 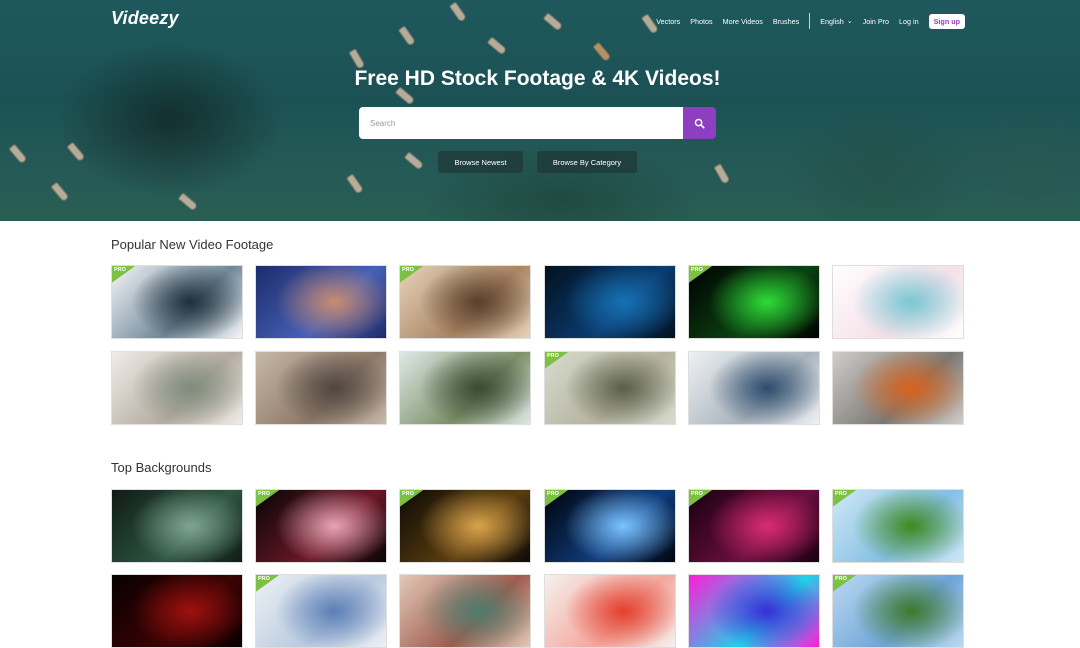 What do you see at coordinates (849, 21) in the screenshot?
I see `chevron-down-icon: ⌄` at bounding box center [849, 21].